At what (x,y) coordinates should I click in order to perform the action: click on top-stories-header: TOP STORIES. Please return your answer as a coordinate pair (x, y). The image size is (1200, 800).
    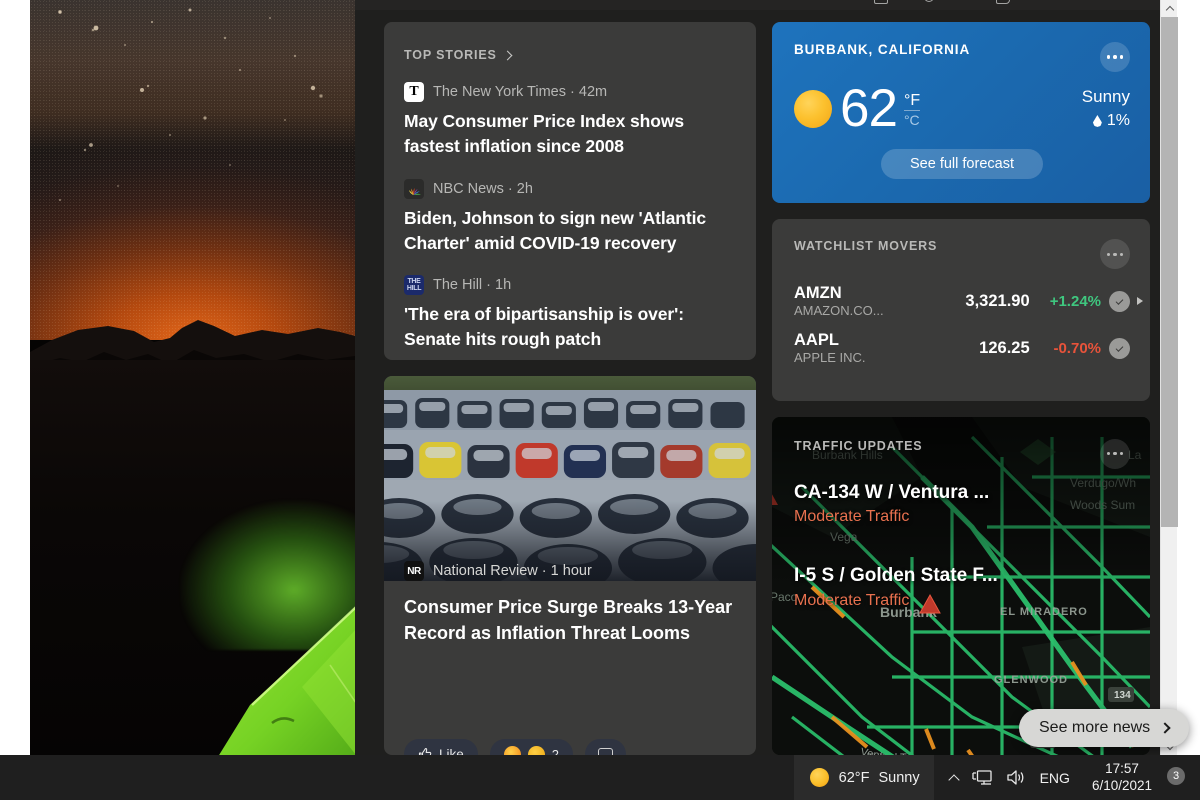
    Looking at the image, I should click on (569, 55).